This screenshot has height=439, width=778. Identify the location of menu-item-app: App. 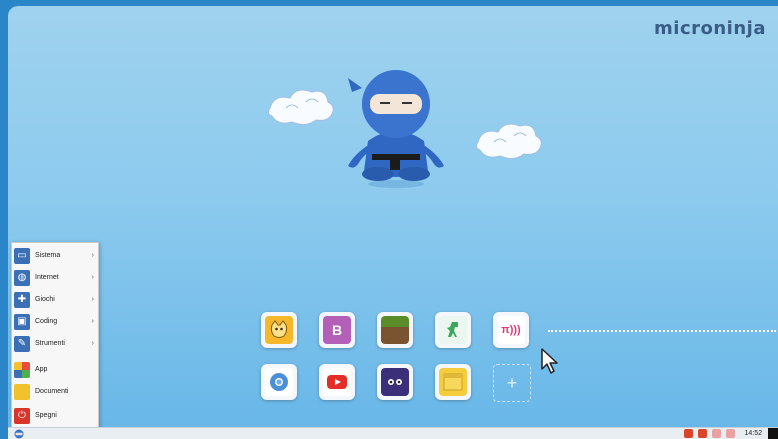
(55, 369).